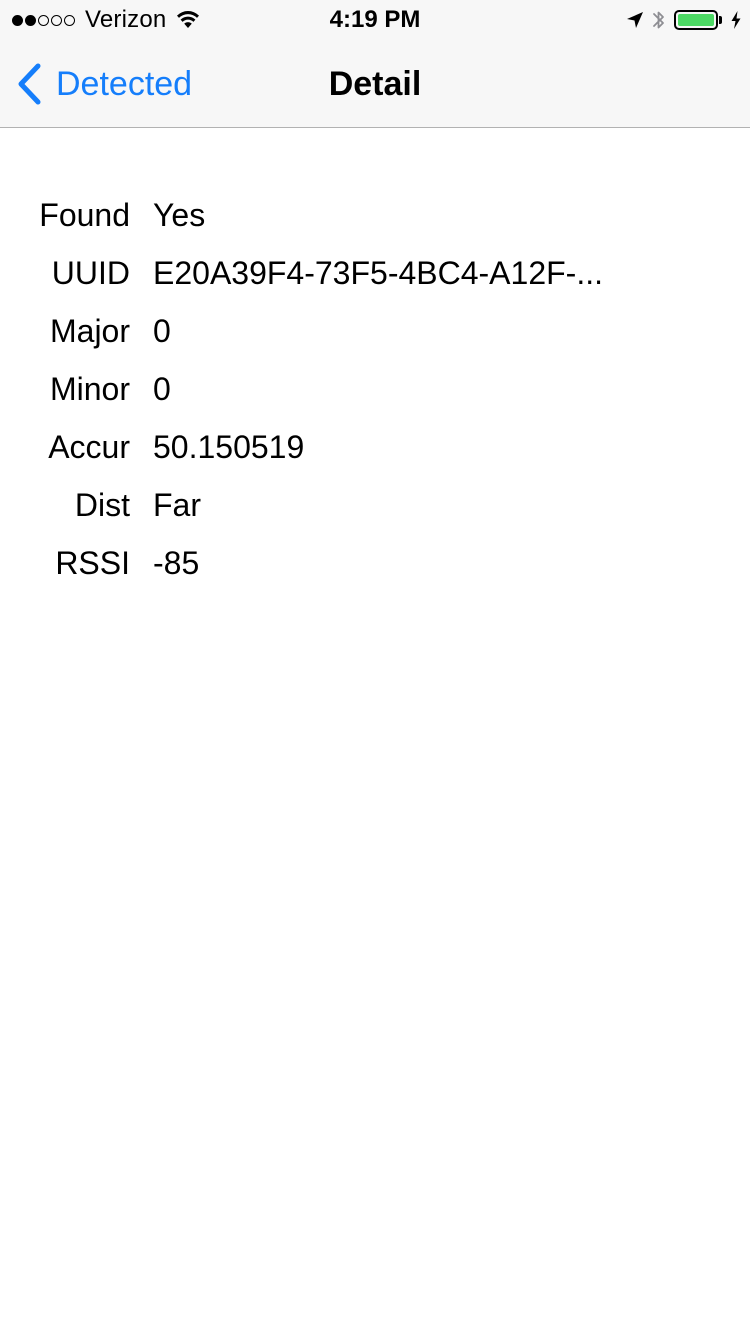 The height and width of the screenshot is (1334, 750). I want to click on detail-value: -85, so click(176, 562).